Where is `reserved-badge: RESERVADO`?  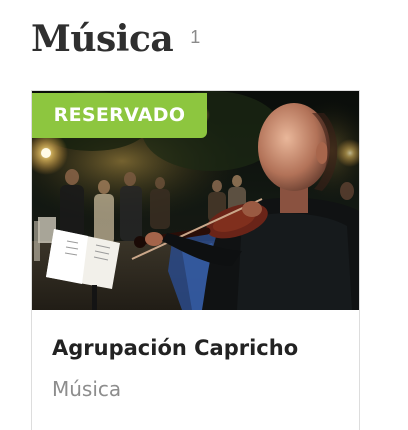
reserved-badge: RESERVADO is located at coordinates (119, 115).